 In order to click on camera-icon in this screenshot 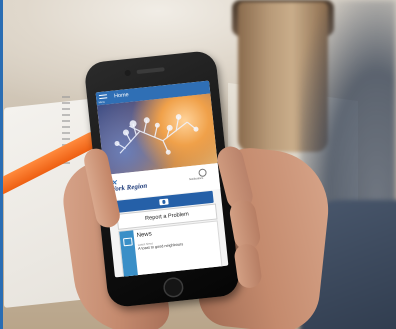, I will do `click(164, 202)`.